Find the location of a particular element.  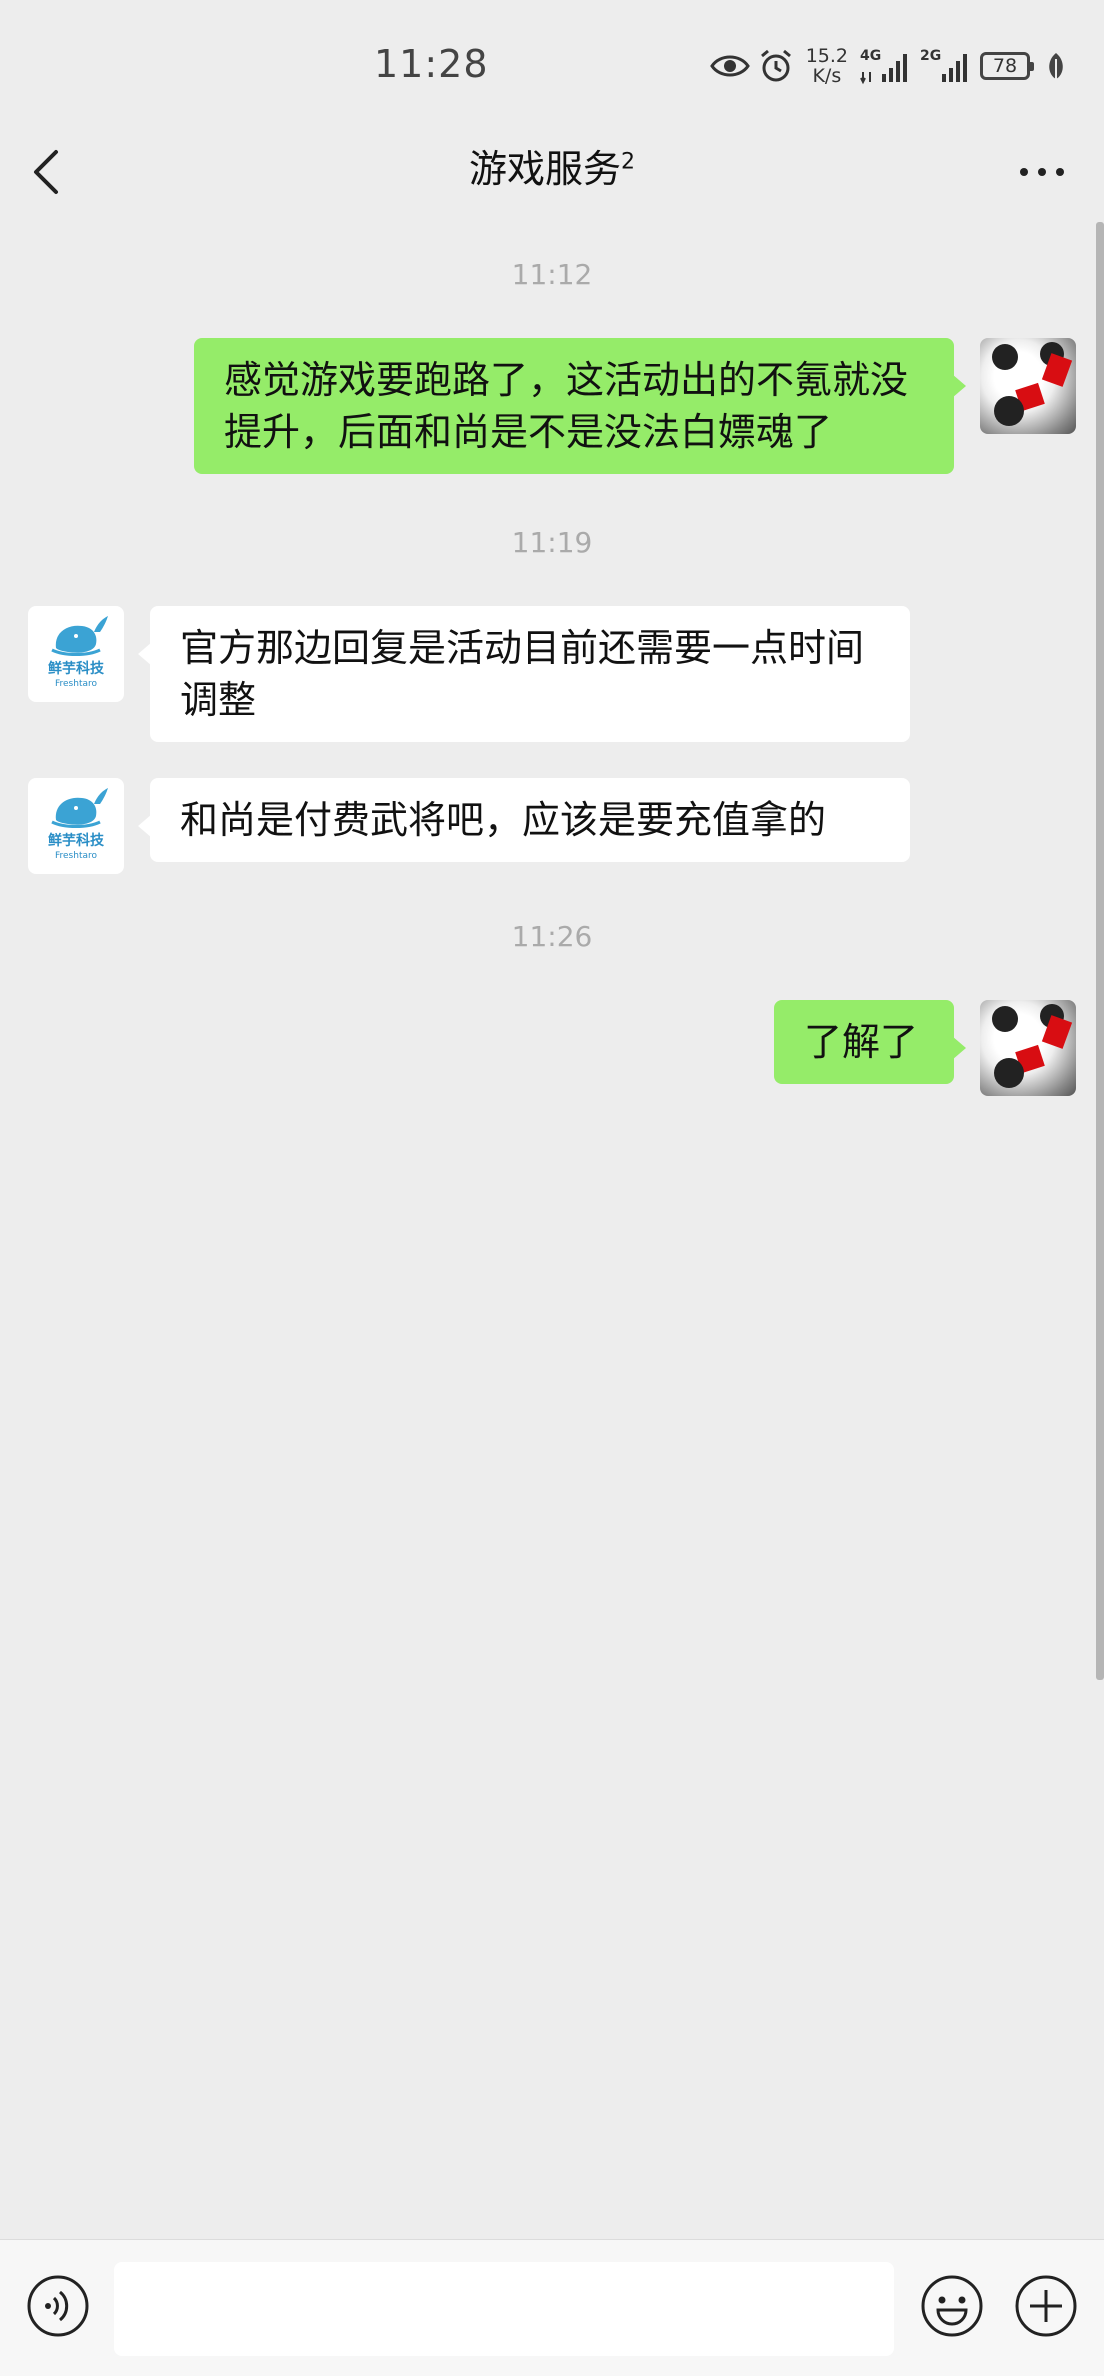

status-bar: 11:28 15.2 K/s 4G 2G 78 is located at coordinates (552, 60).